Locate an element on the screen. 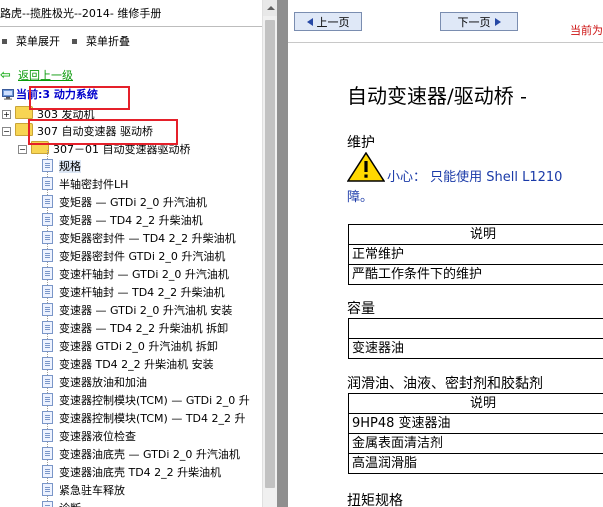 Image resolution: width=603 pixels, height=507 pixels. procedure-item: 诊断 is located at coordinates (152, 503).